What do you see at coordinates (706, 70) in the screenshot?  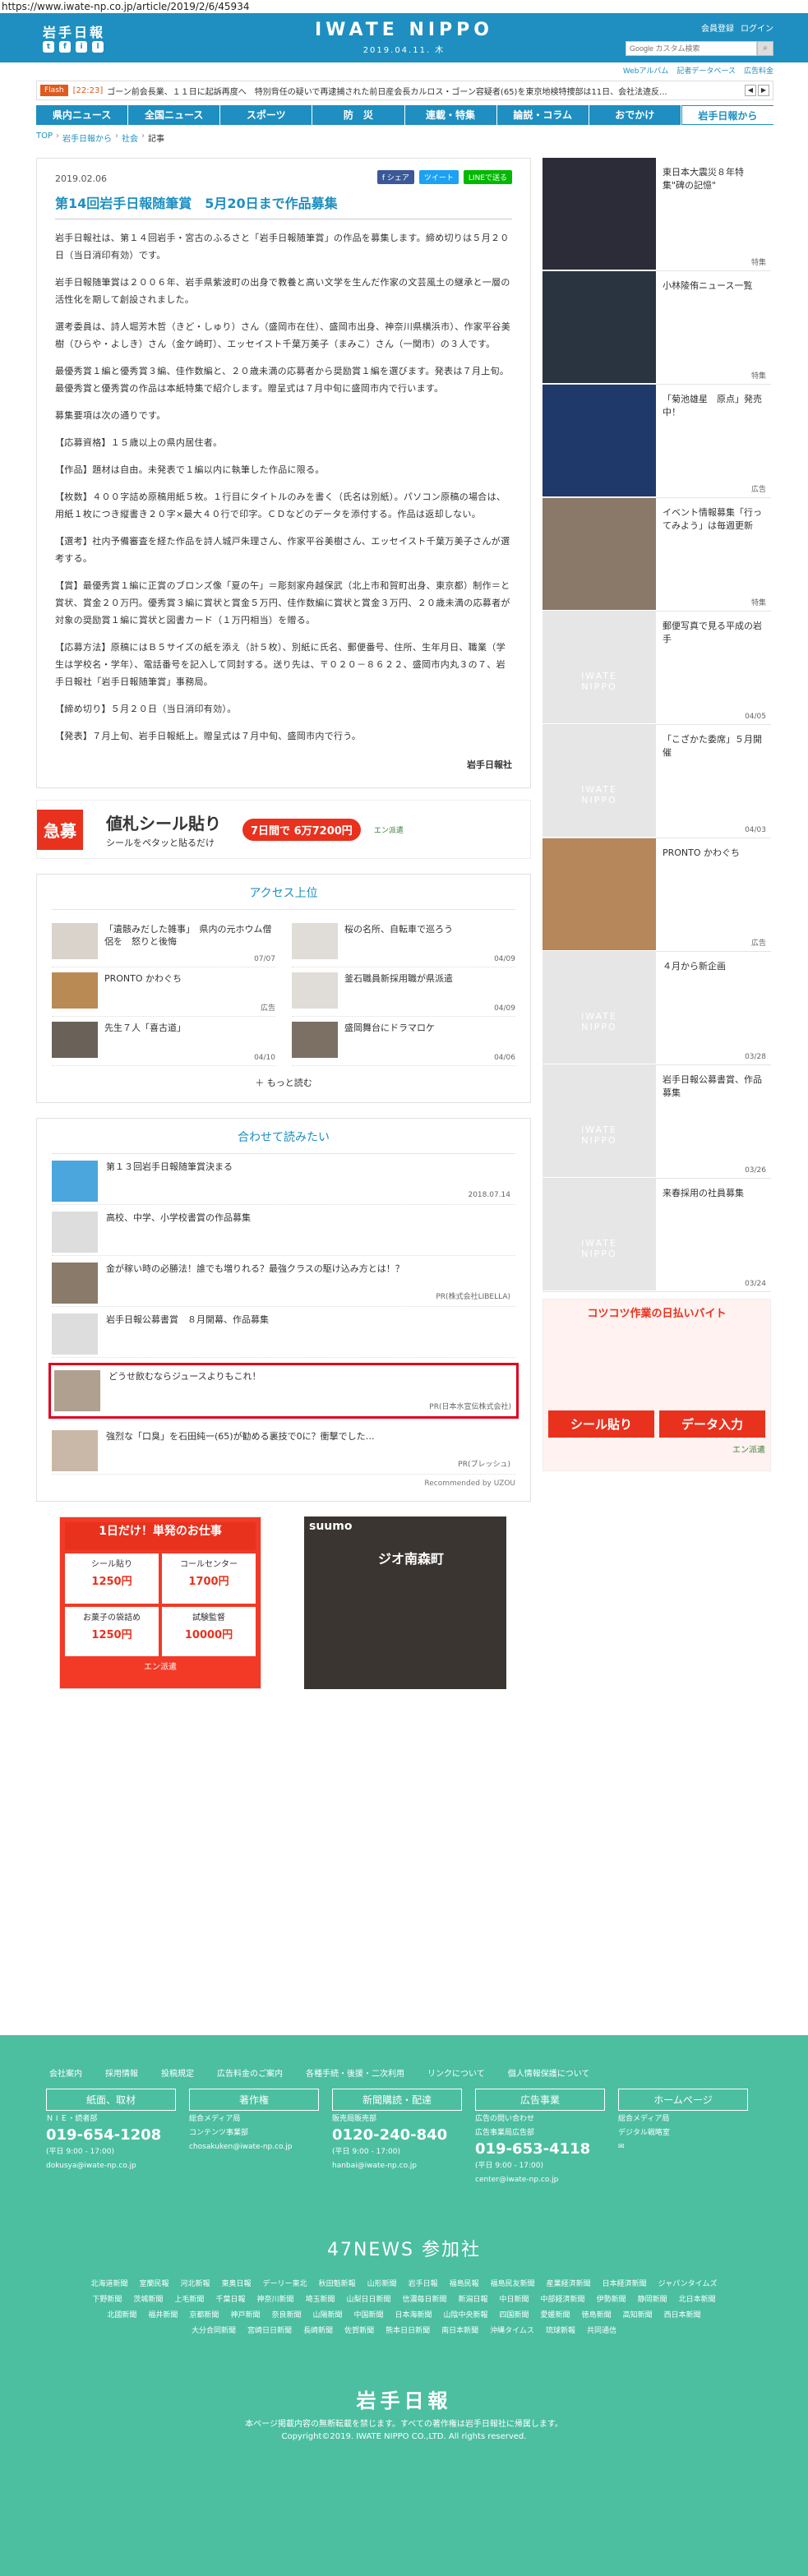 I see `subnav-reporter-db: 記者データベース` at bounding box center [706, 70].